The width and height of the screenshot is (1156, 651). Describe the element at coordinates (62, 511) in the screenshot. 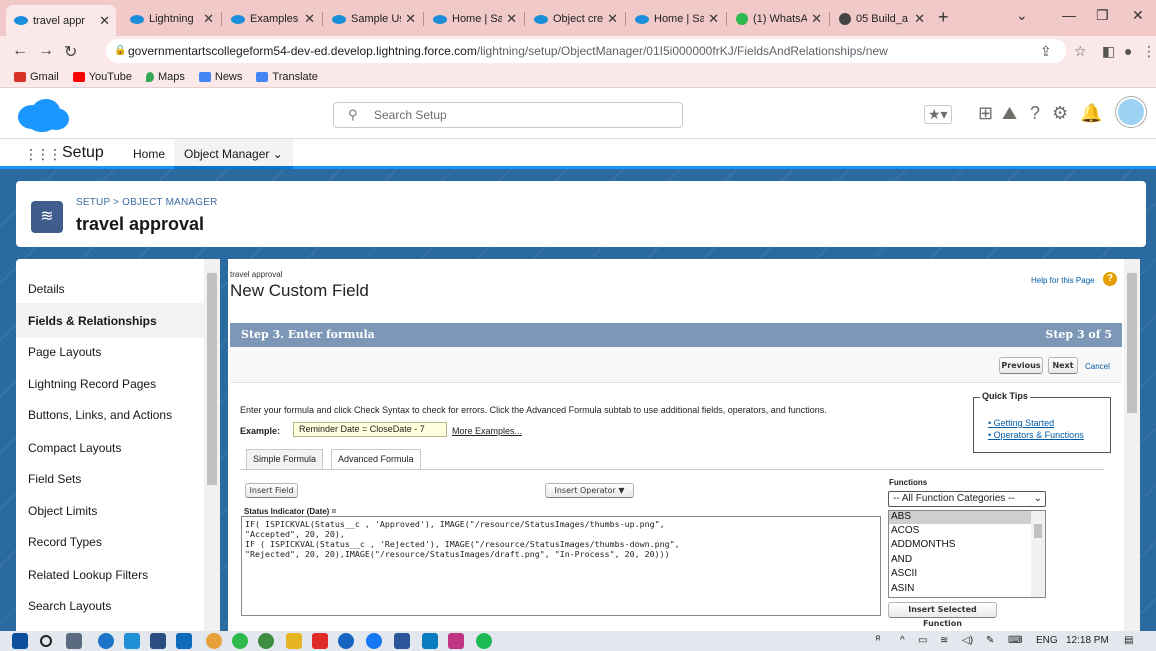

I see `sidebar-item-object-limits: Object Limits` at that location.